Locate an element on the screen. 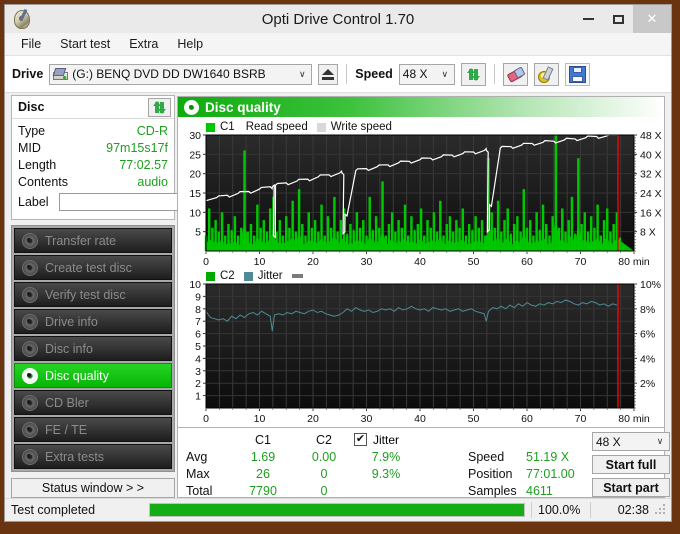 The height and width of the screenshot is (534, 680). status-window-button: Status window > > is located at coordinates (93, 488).